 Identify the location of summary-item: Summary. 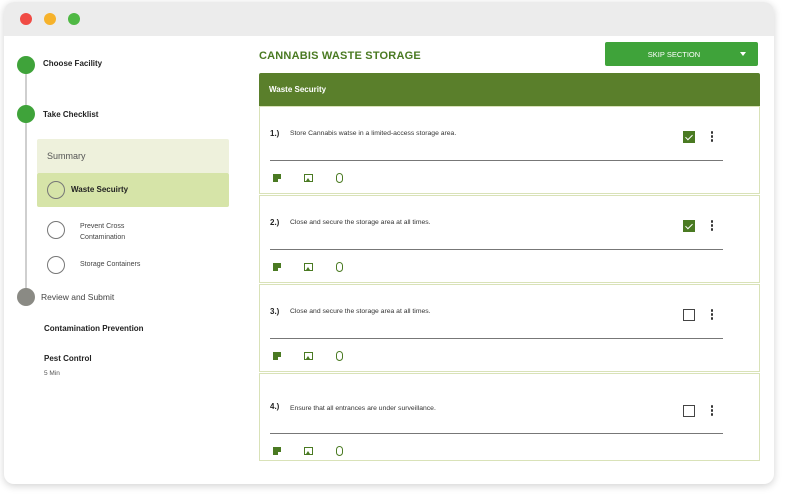
(133, 156).